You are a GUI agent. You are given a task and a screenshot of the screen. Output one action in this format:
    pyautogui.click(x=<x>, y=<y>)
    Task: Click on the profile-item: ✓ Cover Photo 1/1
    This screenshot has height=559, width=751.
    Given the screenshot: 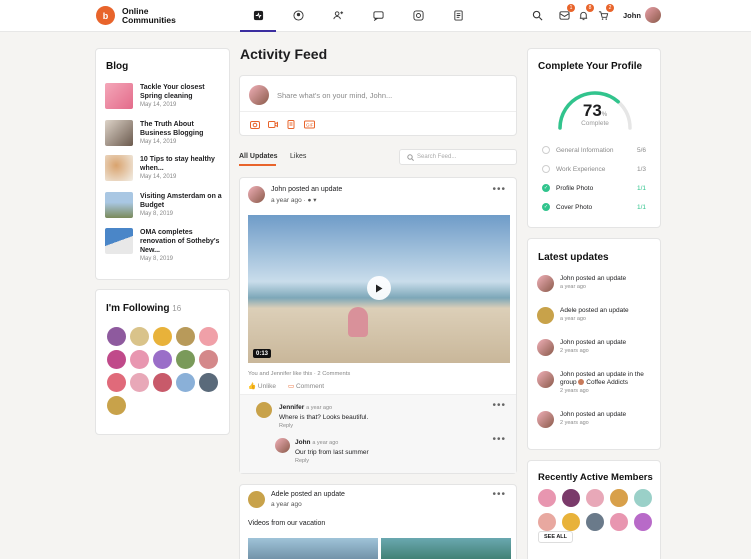 What is the action you would take?
    pyautogui.click(x=594, y=207)
    